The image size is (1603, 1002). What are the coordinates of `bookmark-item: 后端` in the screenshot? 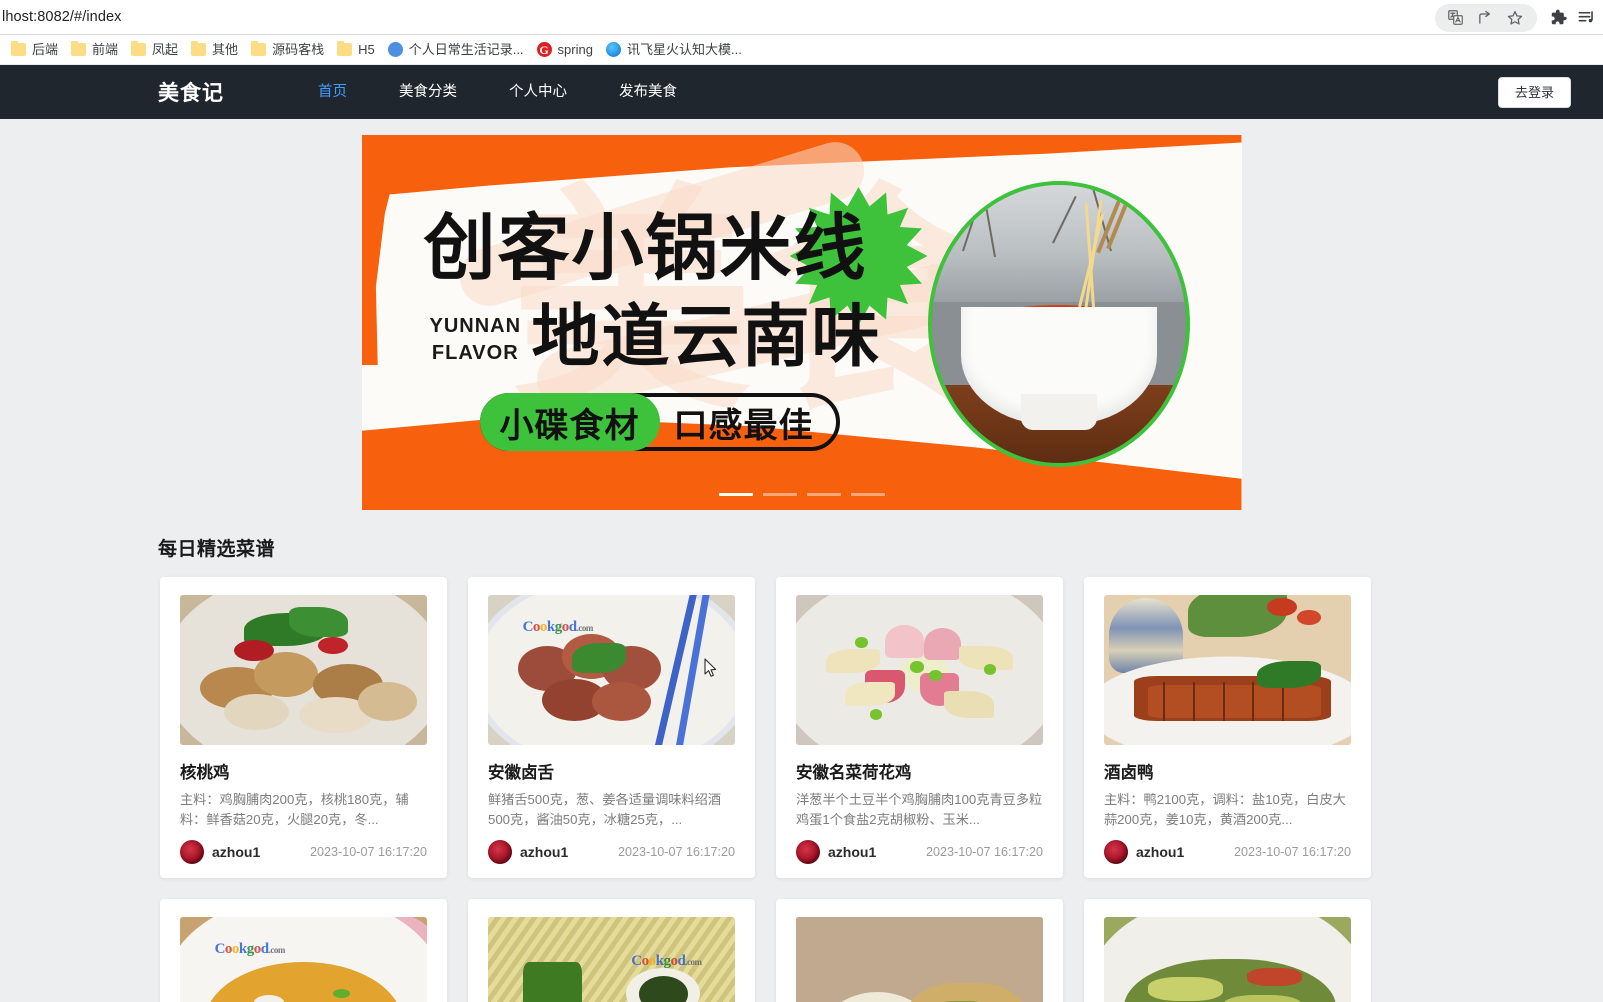 It's located at (36, 49).